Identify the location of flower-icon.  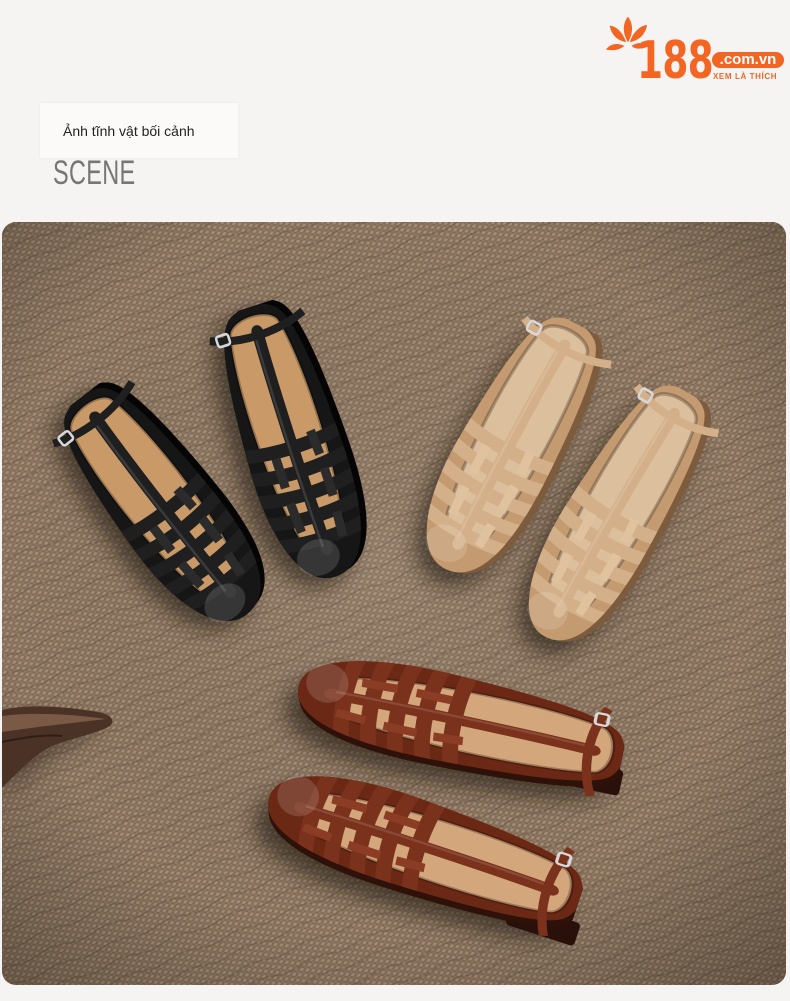
(627, 33).